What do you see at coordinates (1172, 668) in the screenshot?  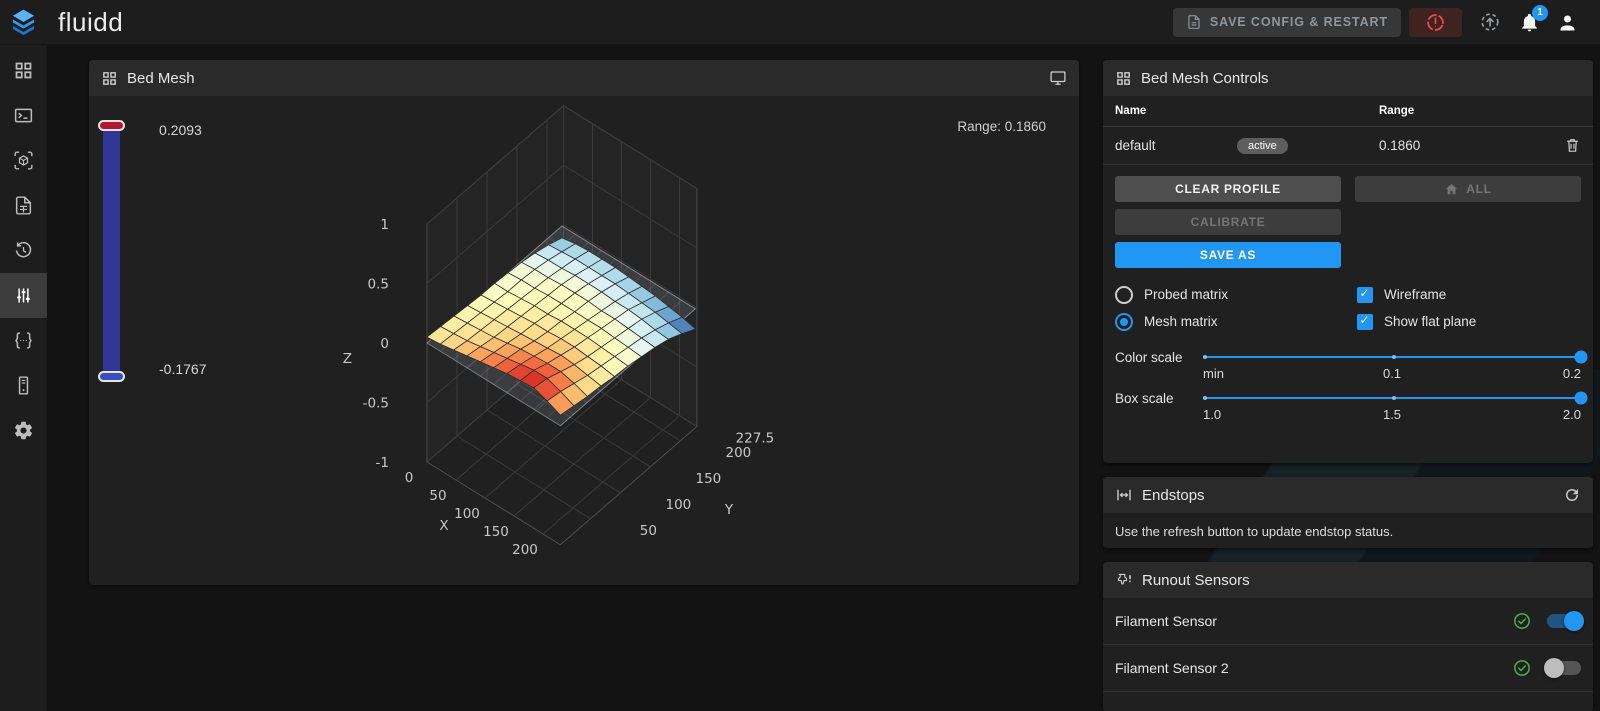 I see `sensor-label: Filament Sensor 2` at bounding box center [1172, 668].